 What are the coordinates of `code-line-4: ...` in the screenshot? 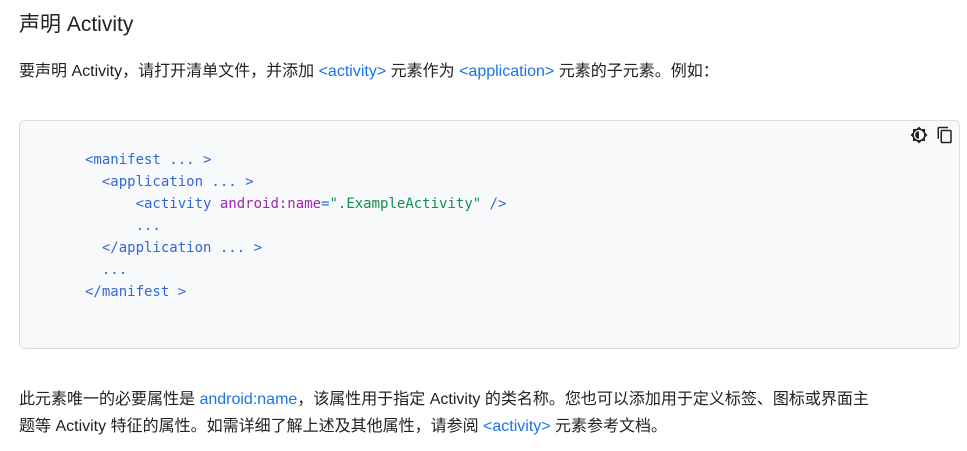 It's located at (148, 226).